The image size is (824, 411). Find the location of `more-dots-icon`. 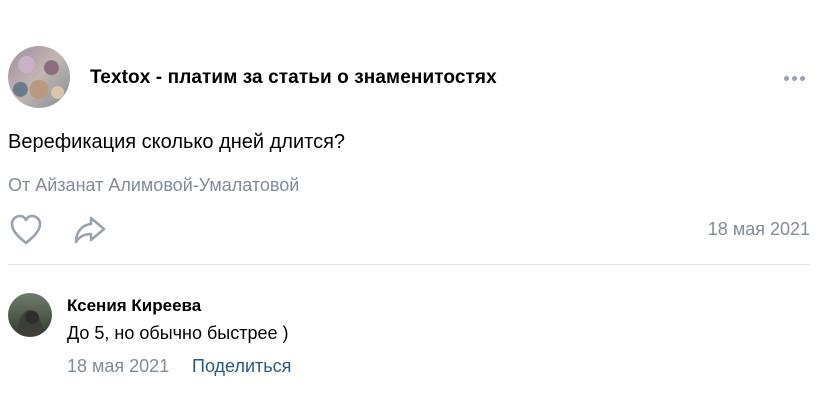

more-dots-icon is located at coordinates (794, 78).